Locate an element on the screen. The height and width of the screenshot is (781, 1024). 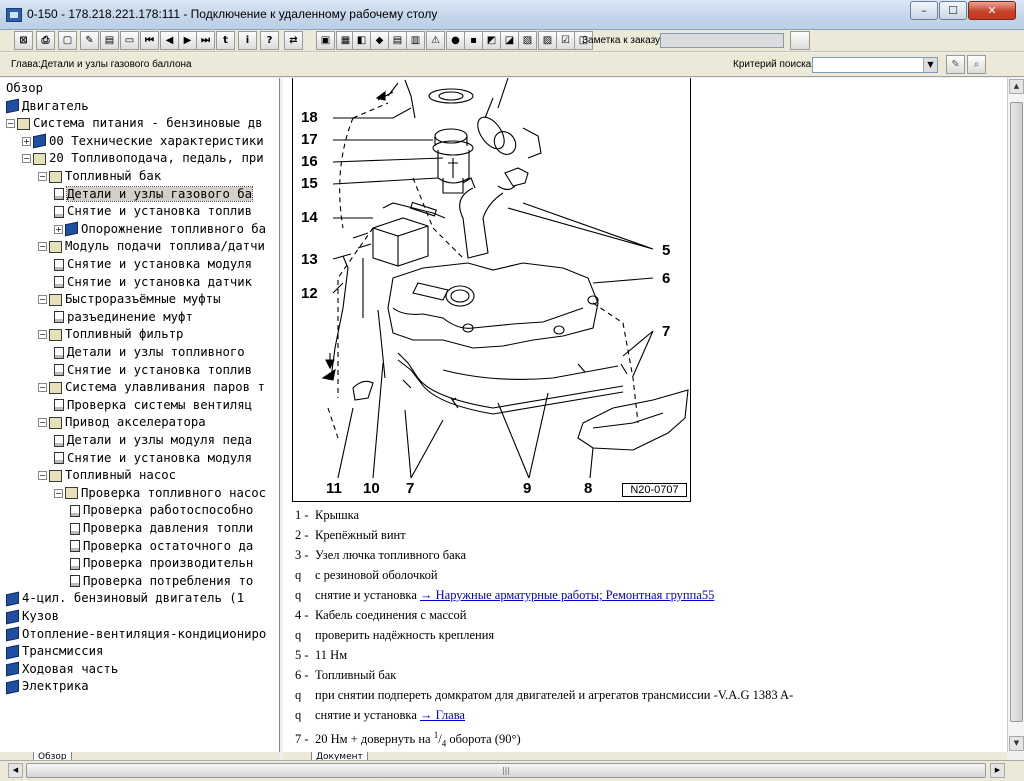
tree-item: − Модуль подачи топлива/датчи is located at coordinates (151, 246).